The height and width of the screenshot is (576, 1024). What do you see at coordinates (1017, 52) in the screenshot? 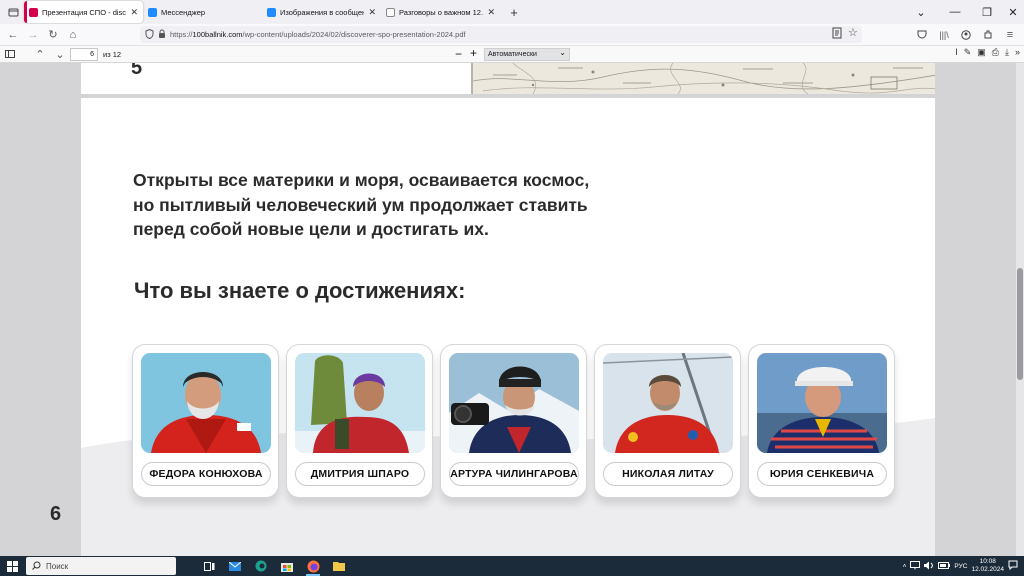
I see `more-icon: »` at bounding box center [1017, 52].